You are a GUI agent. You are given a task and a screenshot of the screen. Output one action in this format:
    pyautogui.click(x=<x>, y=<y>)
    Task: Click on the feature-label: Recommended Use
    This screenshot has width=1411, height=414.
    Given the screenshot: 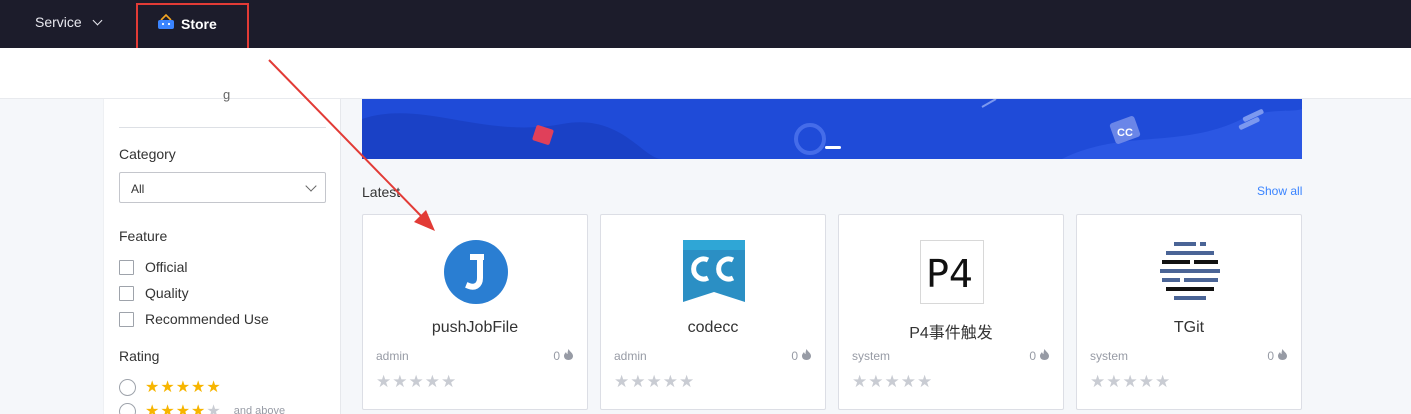 What is the action you would take?
    pyautogui.click(x=207, y=319)
    